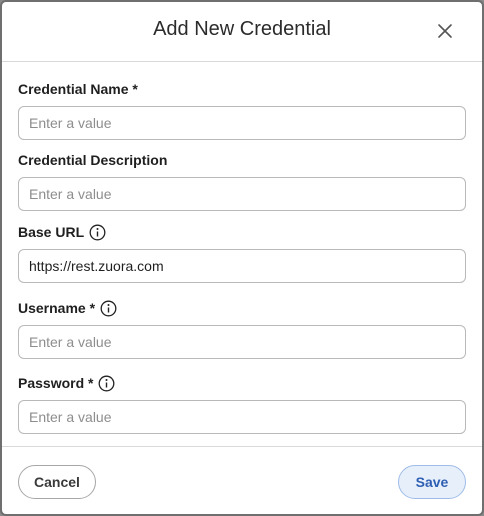  Describe the element at coordinates (445, 31) in the screenshot. I see `close-icon` at that location.